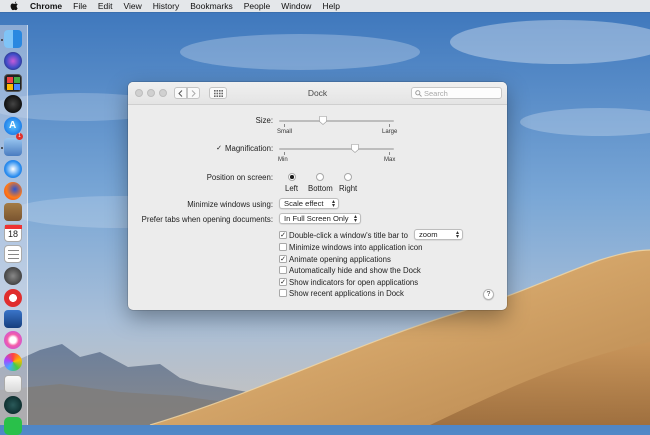 This screenshot has height=435, width=650. Describe the element at coordinates (336, 121) in the screenshot. I see `size-slider-track` at that location.